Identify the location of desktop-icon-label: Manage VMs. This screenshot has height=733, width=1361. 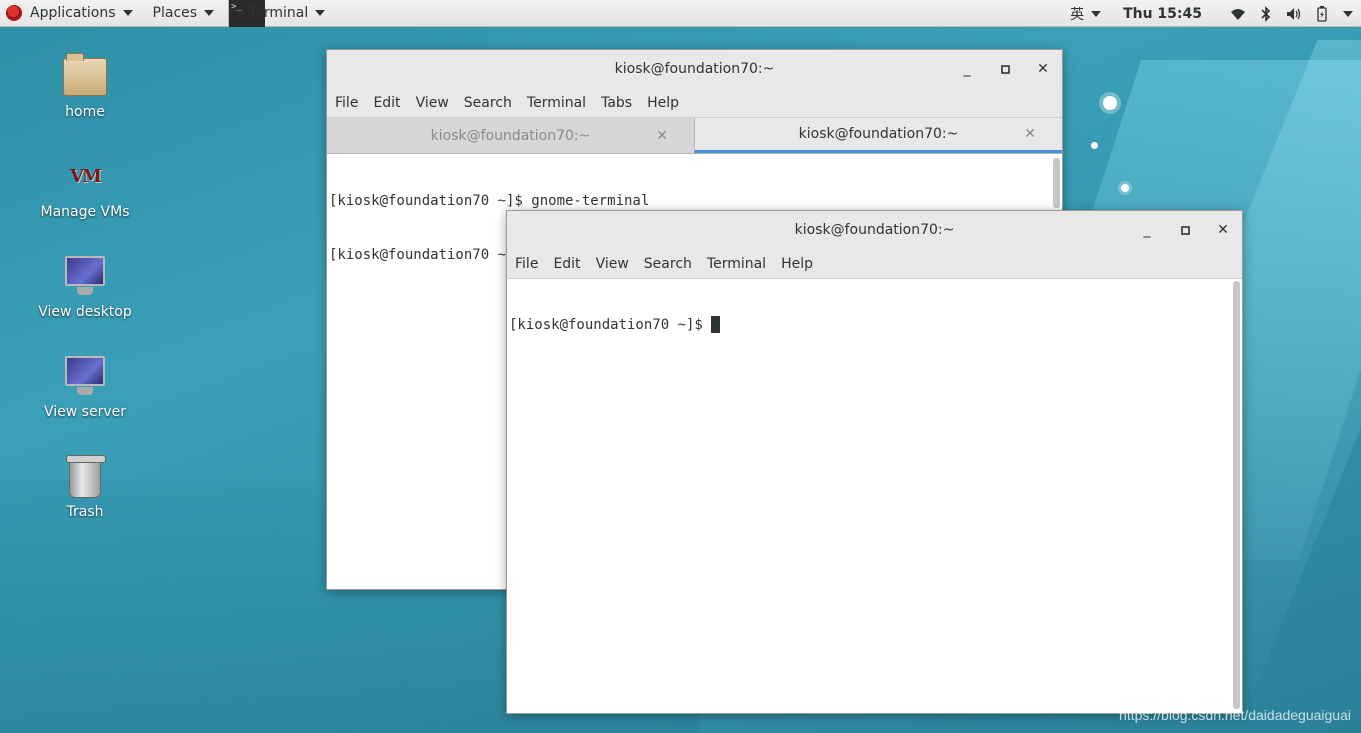
(85, 212).